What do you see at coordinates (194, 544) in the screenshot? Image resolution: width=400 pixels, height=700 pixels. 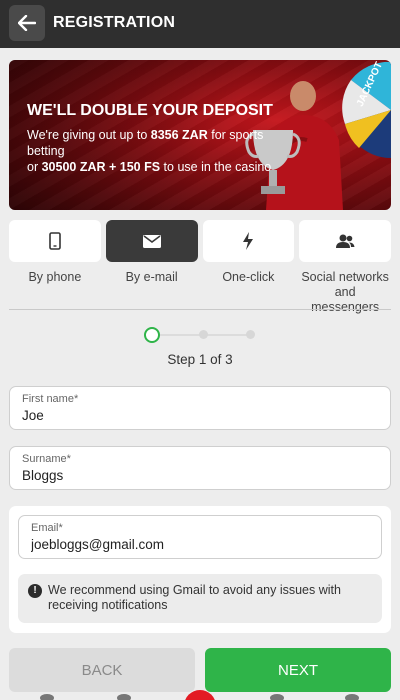 I see `email-input` at bounding box center [194, 544].